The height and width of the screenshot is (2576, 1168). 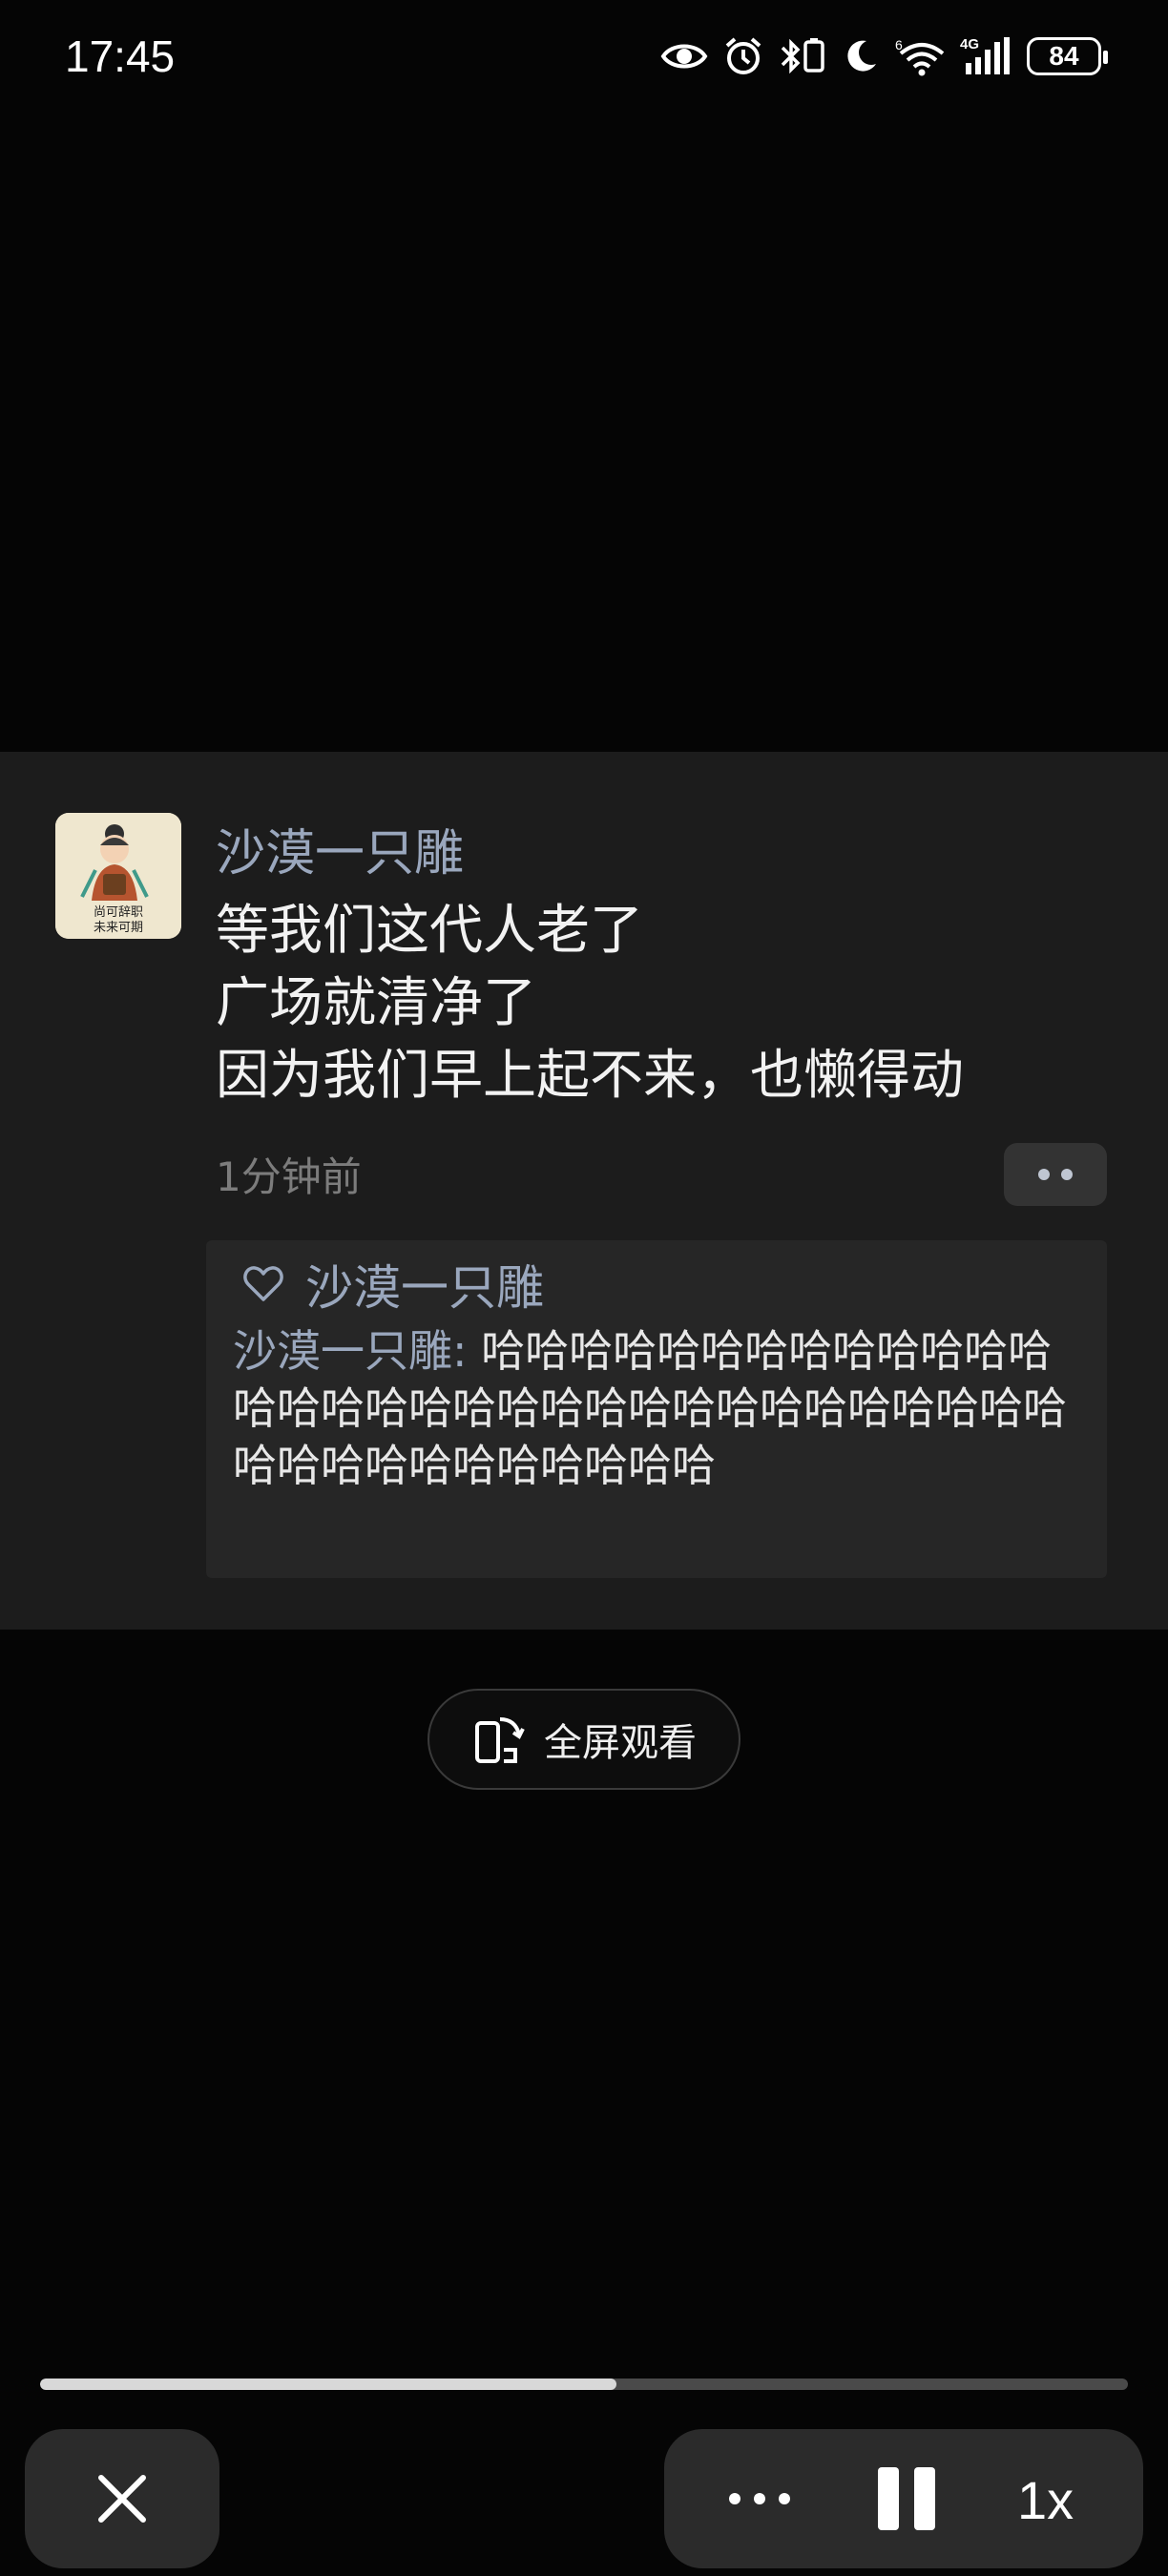 I want to click on comment-text: 等我们这代人老了 广场就清净了 因为我们早上起不来，也懒得动, so click(x=590, y=1003).